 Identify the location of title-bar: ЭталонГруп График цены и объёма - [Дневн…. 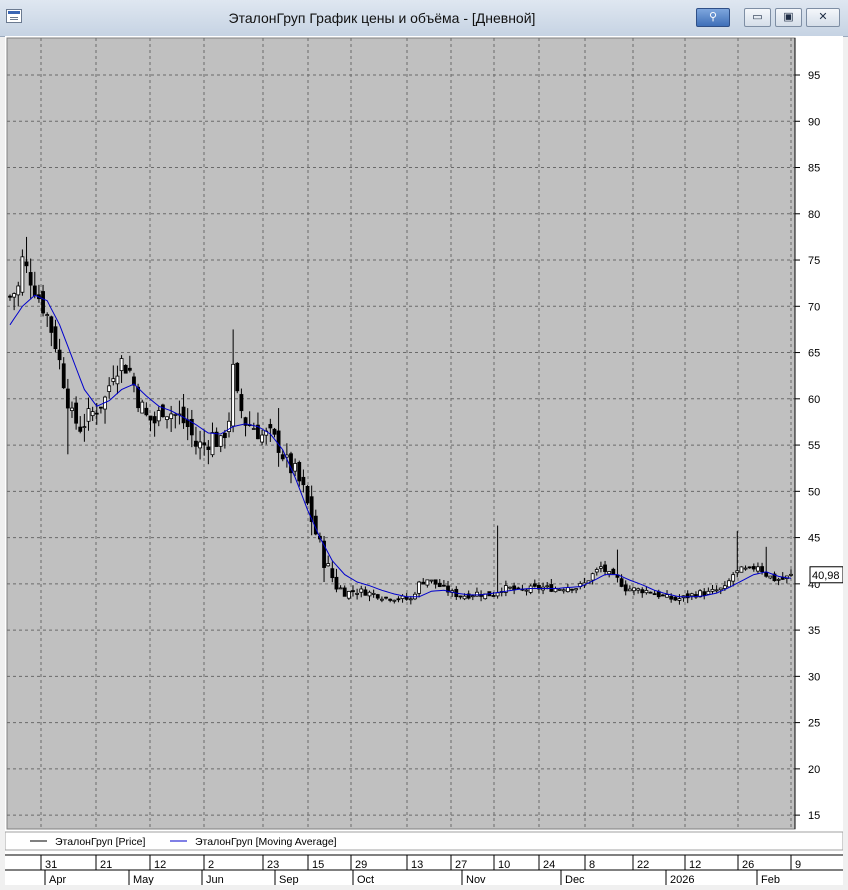
(424, 18).